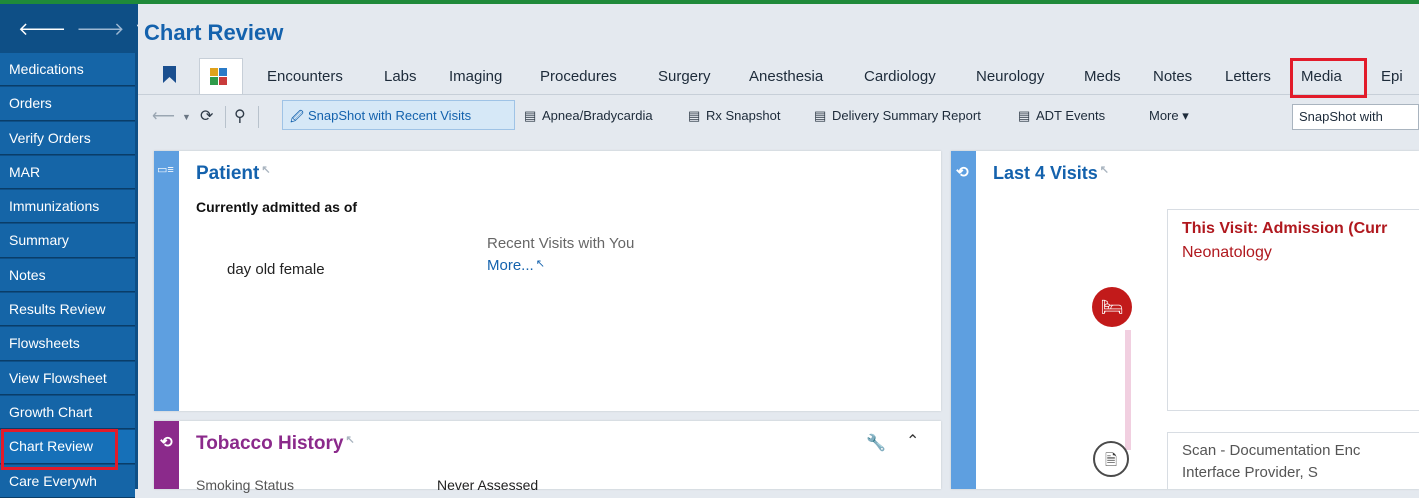 This screenshot has width=1419, height=498. Describe the element at coordinates (67, 241) in the screenshot. I see `sidebar-item-summary: Summary` at that location.